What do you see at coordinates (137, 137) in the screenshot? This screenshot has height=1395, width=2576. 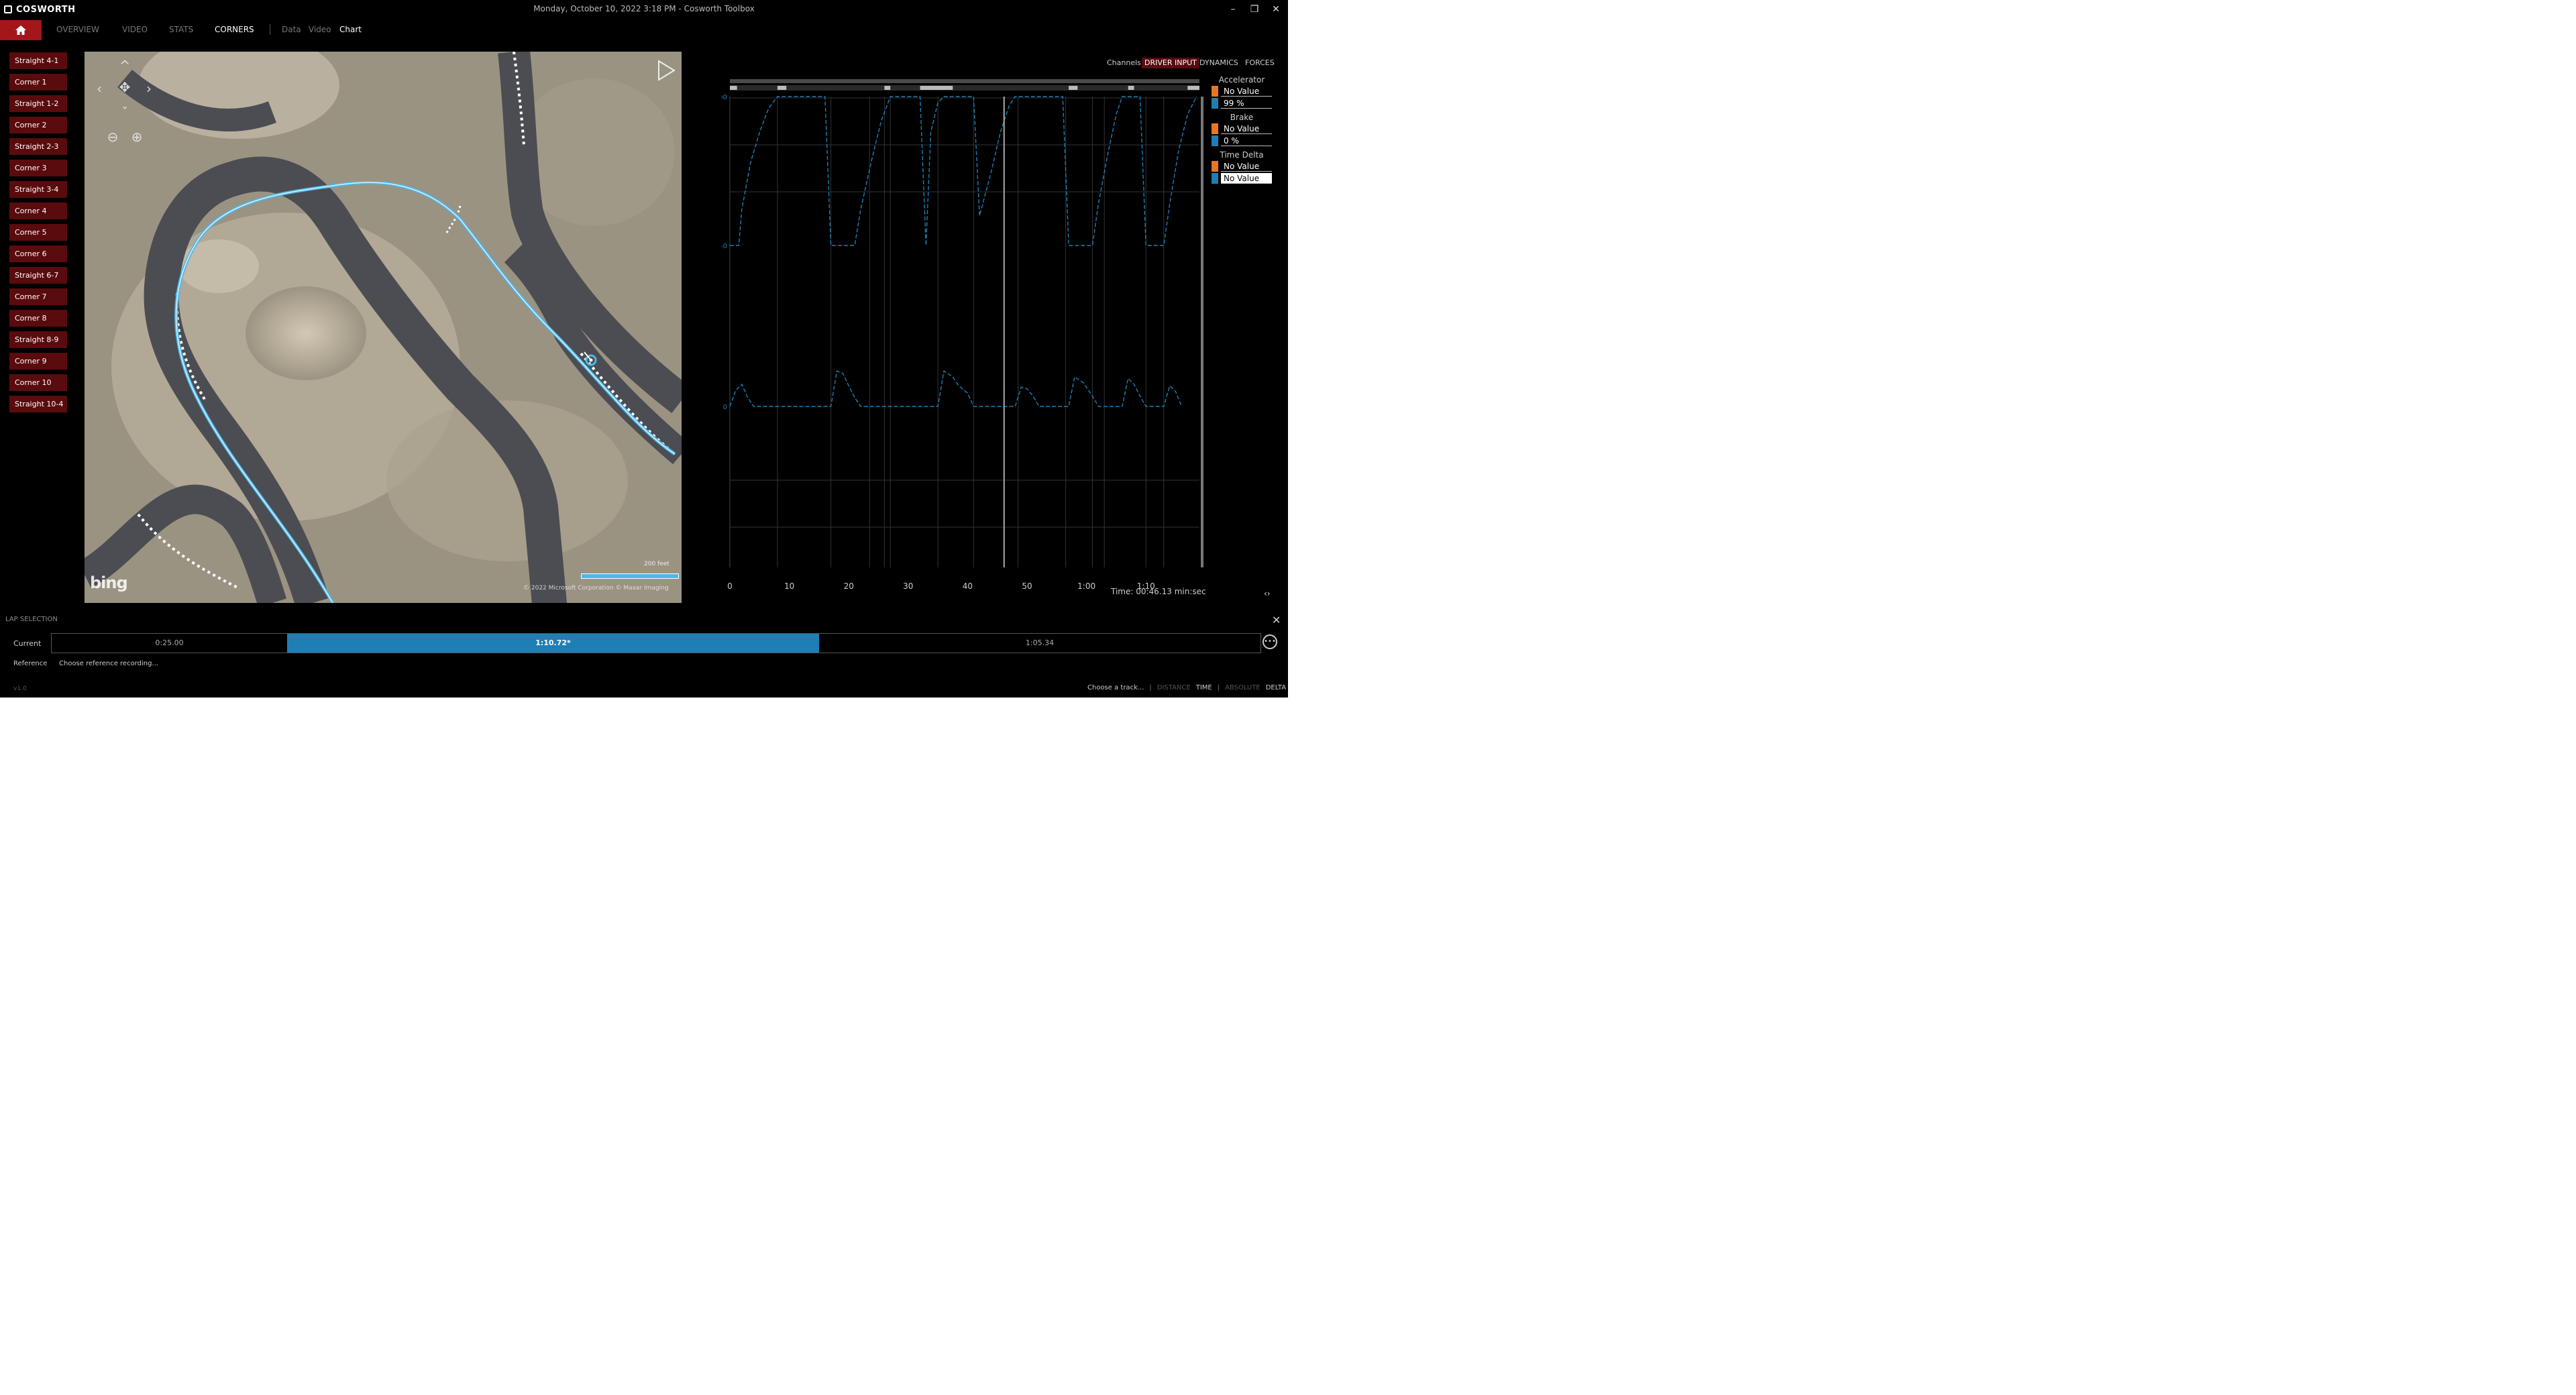 I see `zoom-in-icon: ⊕` at bounding box center [137, 137].